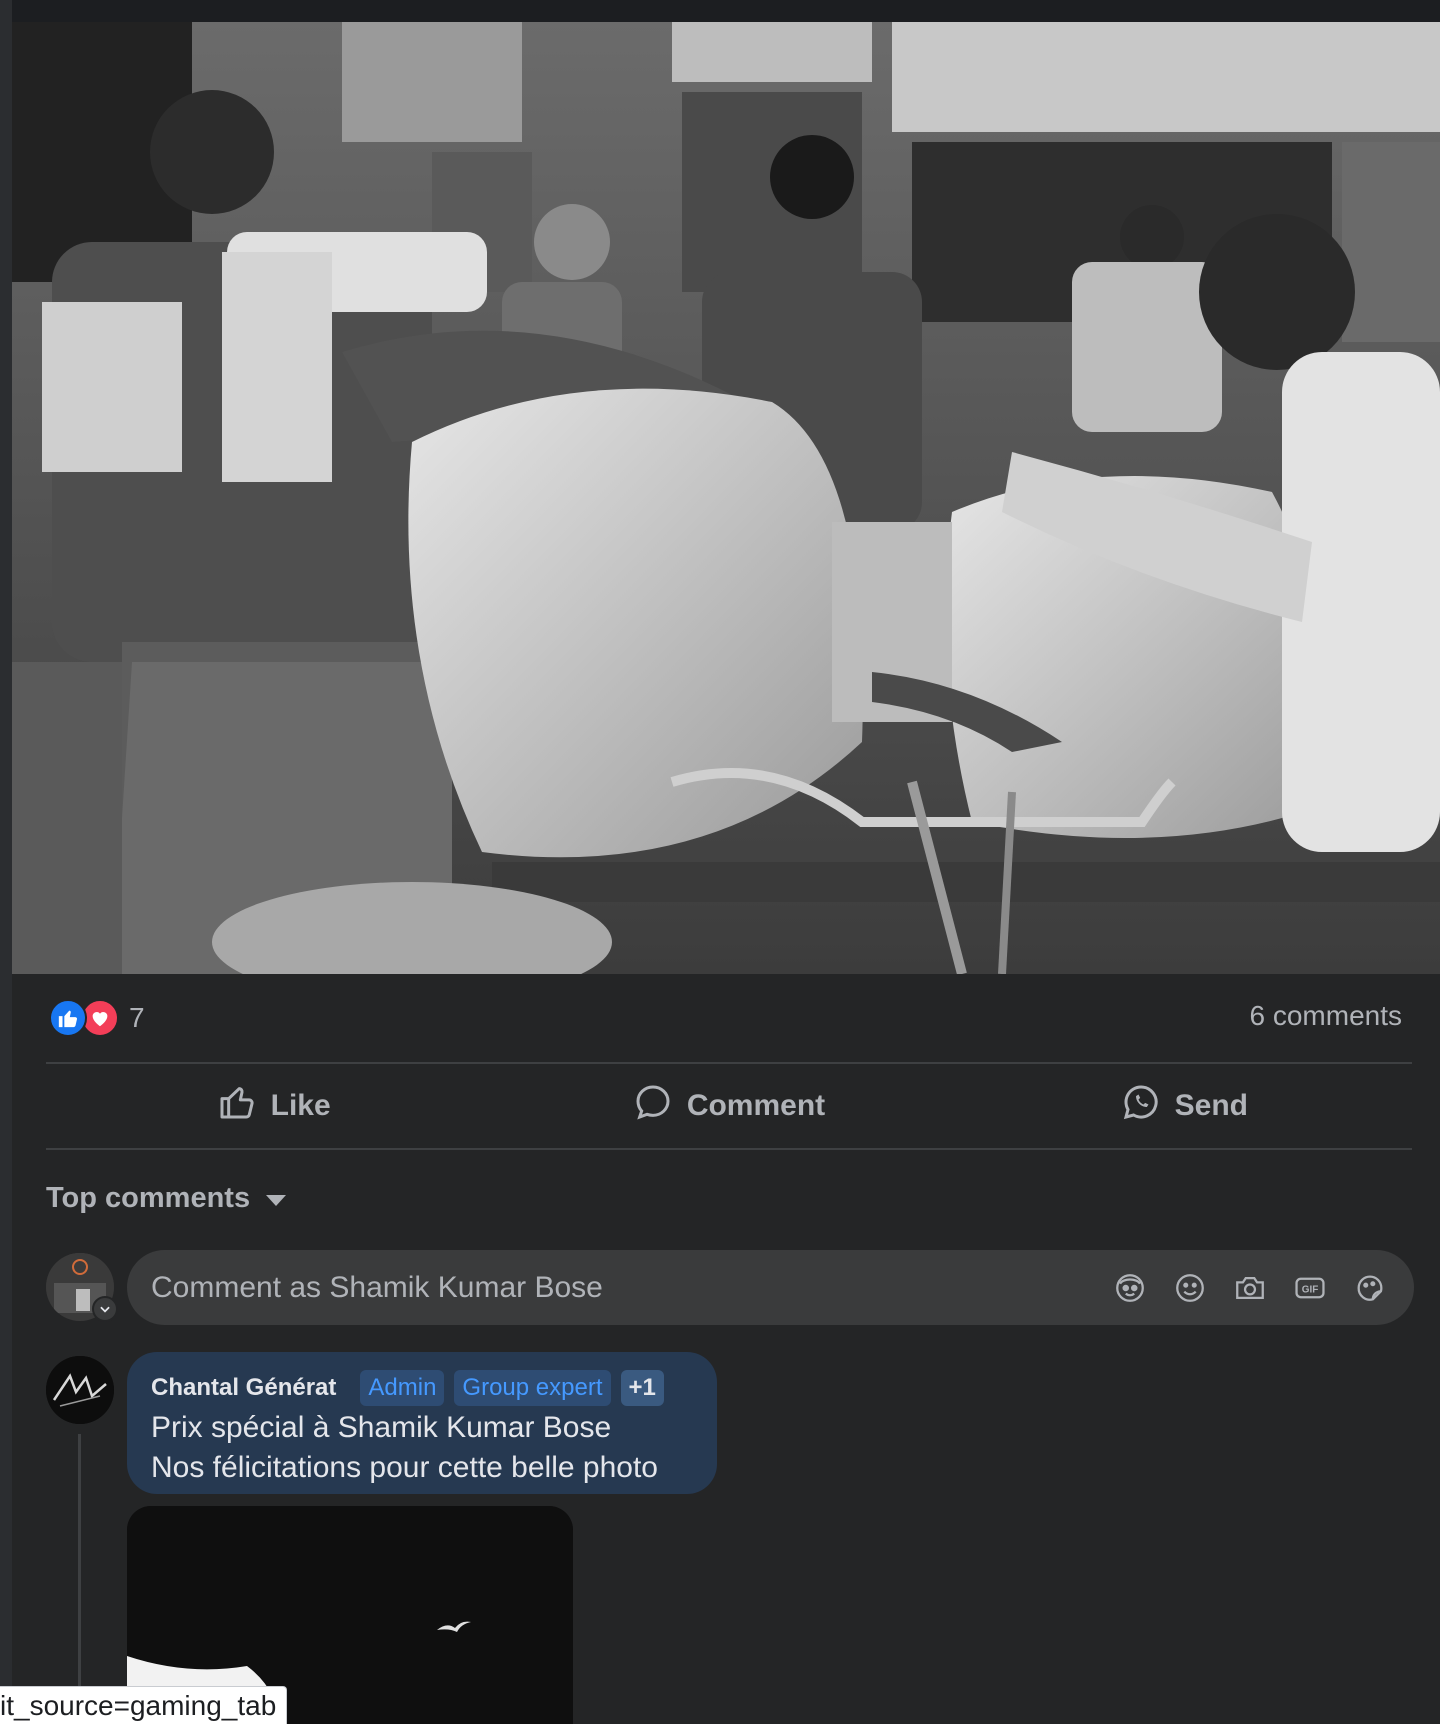  Describe the element at coordinates (68, 1018) in the screenshot. I see `like-reaction-icon` at that location.